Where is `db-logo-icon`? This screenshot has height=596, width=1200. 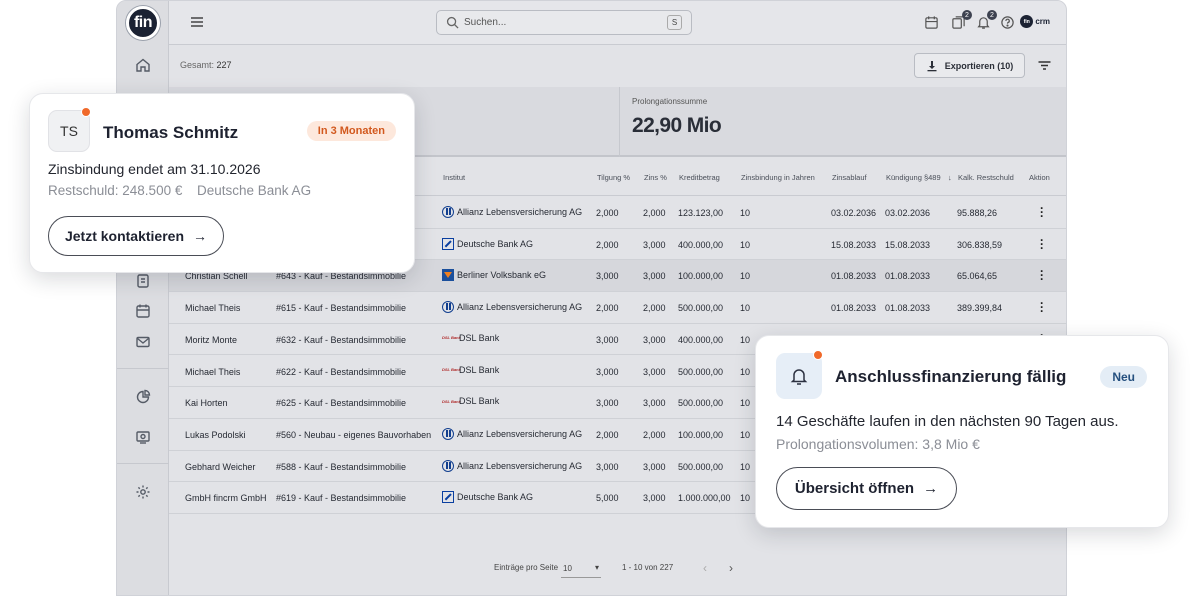
db-logo-icon is located at coordinates (448, 497).